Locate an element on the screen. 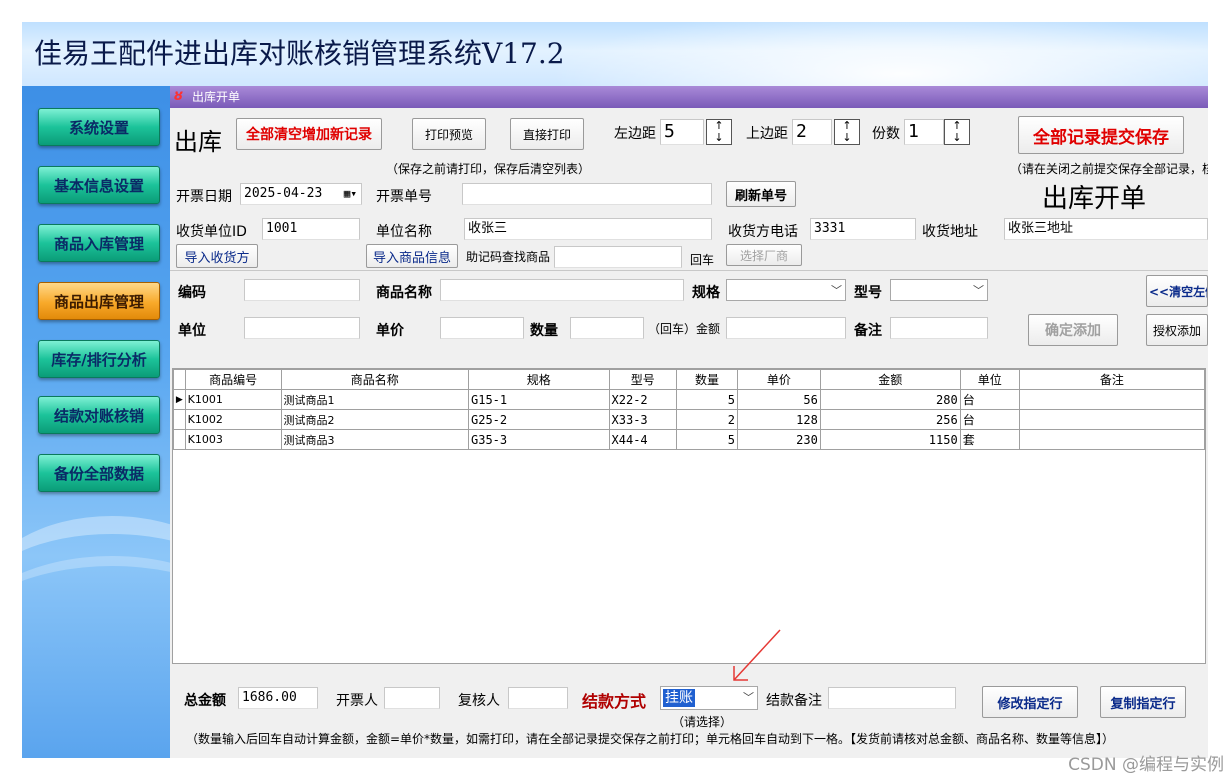  cell-price: 128 is located at coordinates (778, 419).